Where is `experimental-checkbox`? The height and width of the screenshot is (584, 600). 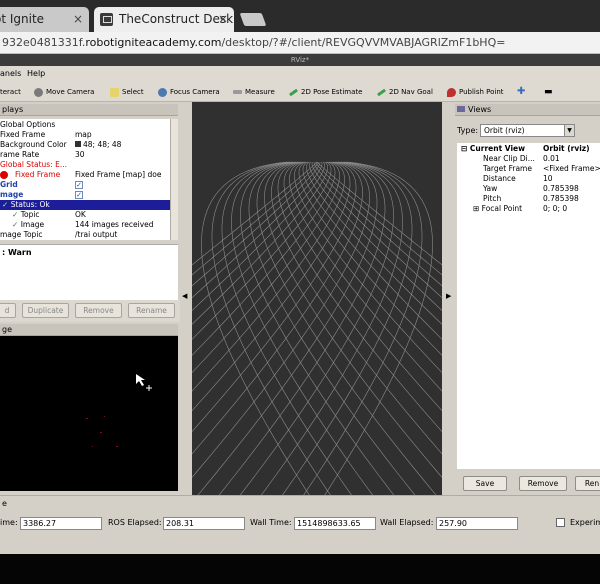
experimental-checkbox is located at coordinates (560, 522).